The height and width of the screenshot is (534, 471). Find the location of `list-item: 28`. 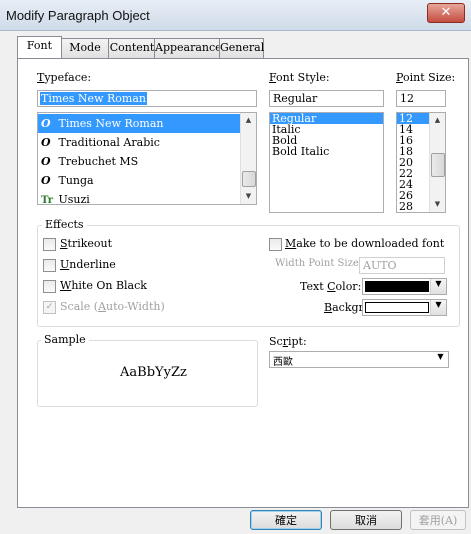

list-item: 28 is located at coordinates (405, 206).